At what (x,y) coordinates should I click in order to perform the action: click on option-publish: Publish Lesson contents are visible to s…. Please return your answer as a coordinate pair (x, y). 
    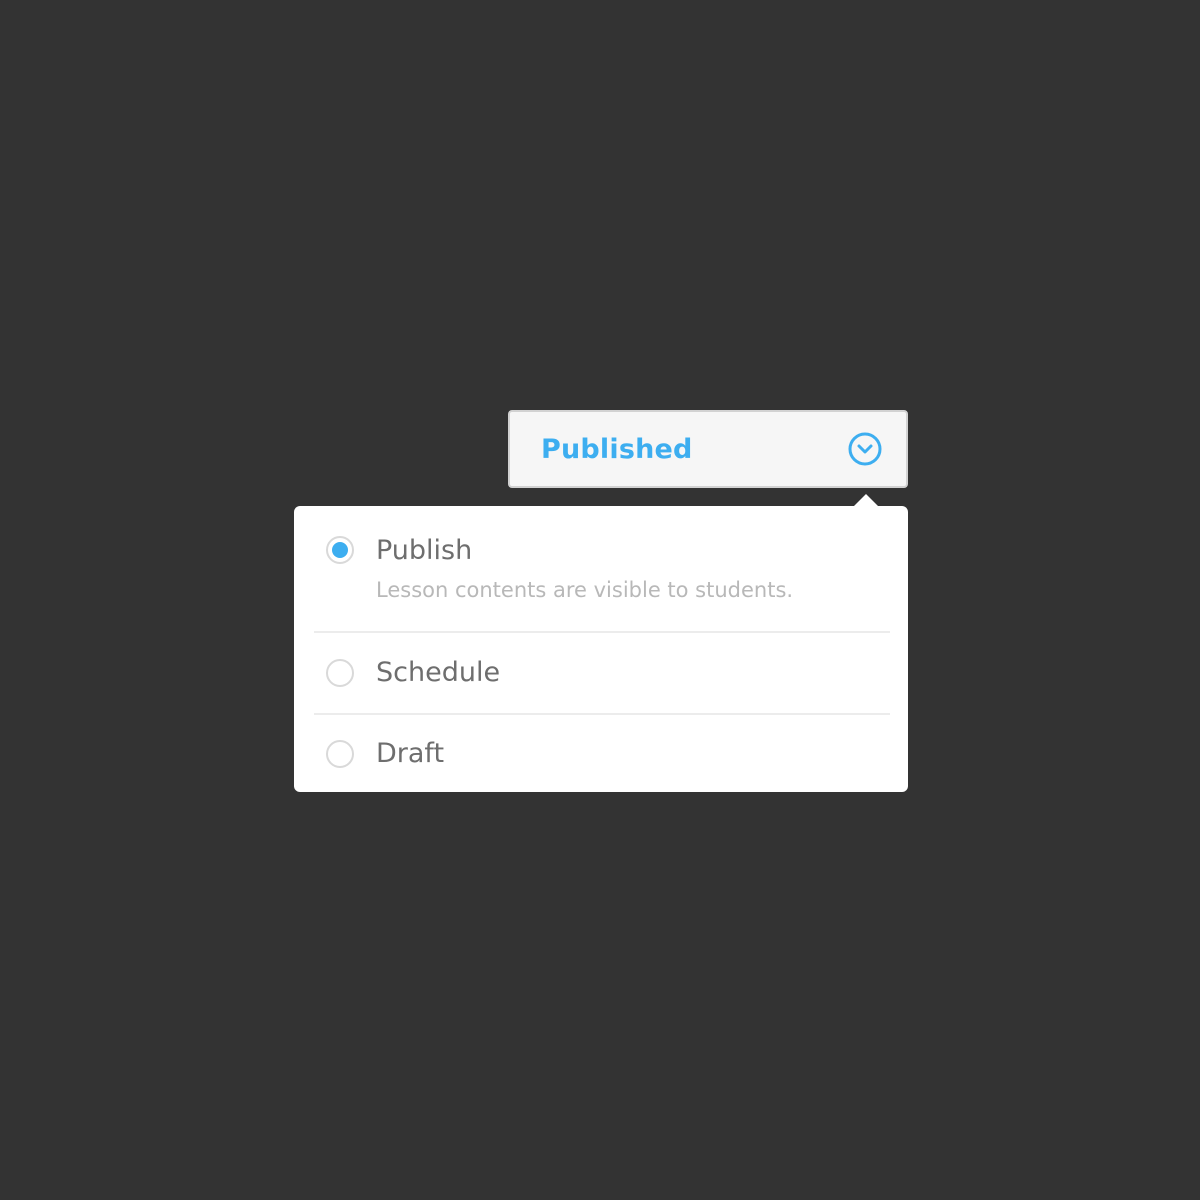
    Looking at the image, I should click on (602, 568).